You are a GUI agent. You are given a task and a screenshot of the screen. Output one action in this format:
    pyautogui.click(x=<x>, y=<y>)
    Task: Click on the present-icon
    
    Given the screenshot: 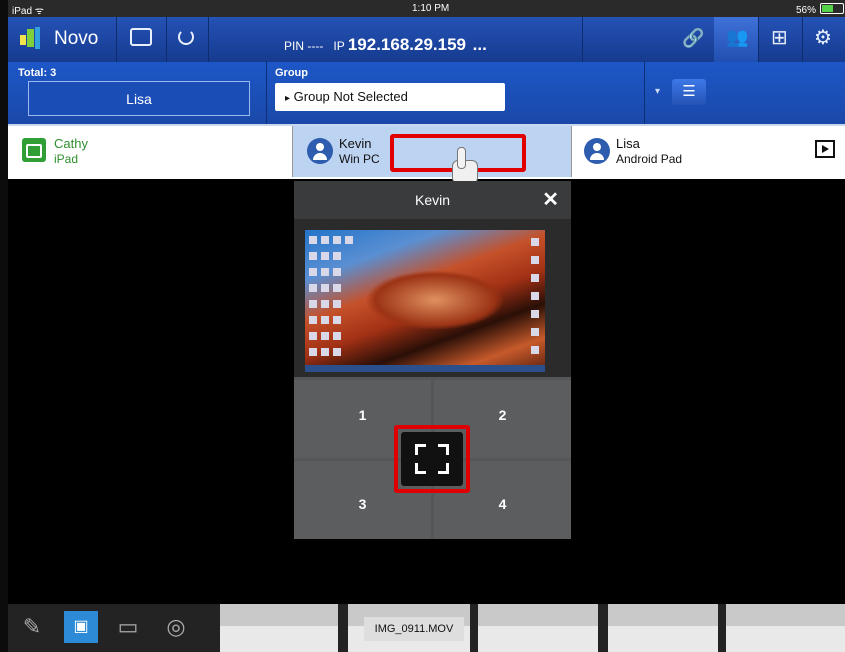 What is the action you would take?
    pyautogui.click(x=825, y=149)
    